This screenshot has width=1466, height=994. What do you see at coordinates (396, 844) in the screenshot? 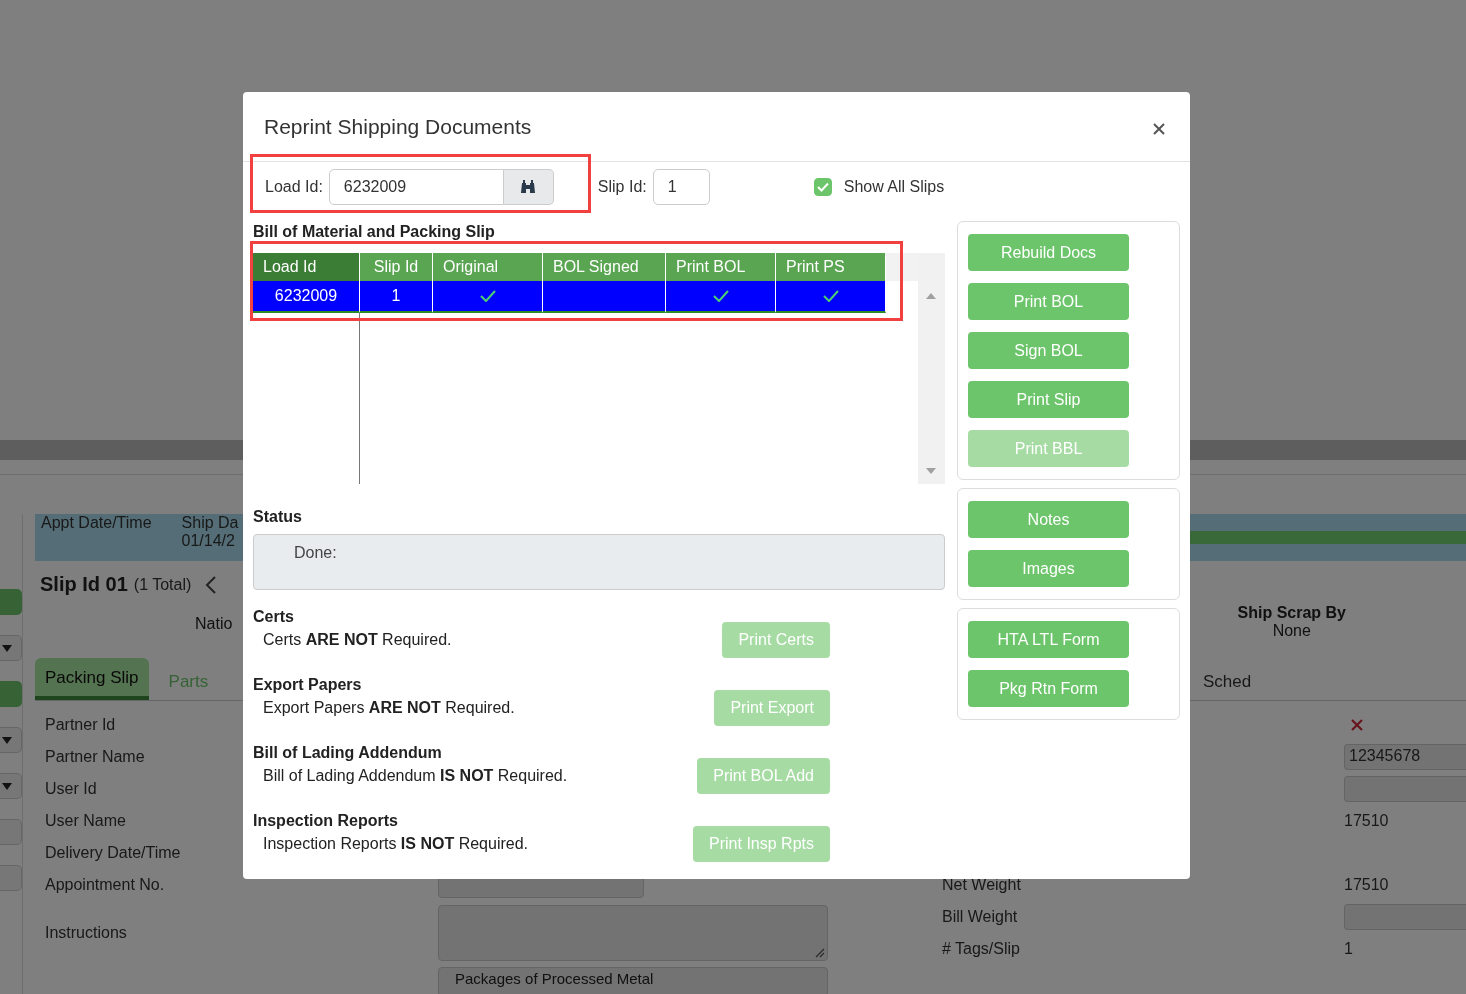
I see `requirement-text: Inspection Reports IS NOT Required.` at bounding box center [396, 844].